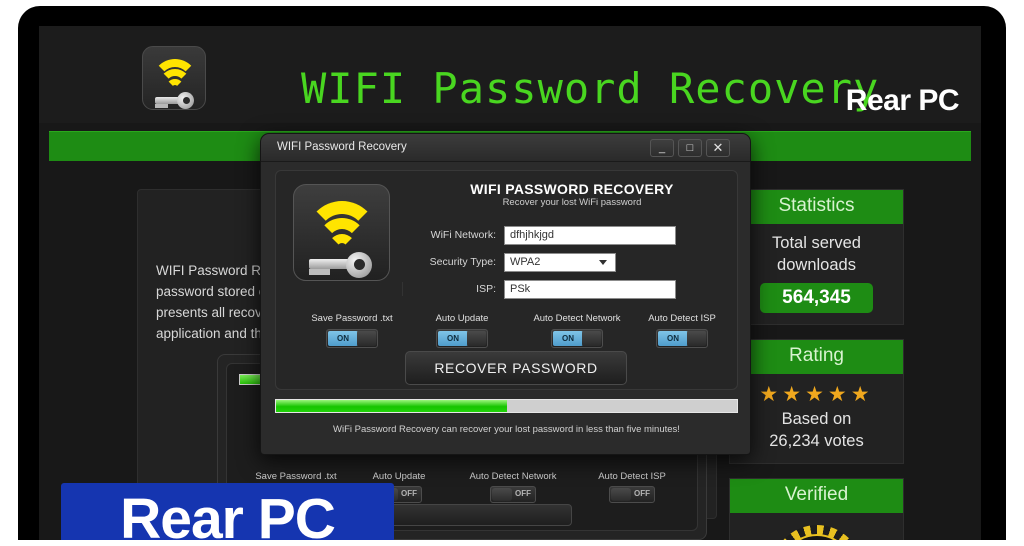  Describe the element at coordinates (632, 476) in the screenshot. I see `background-toggle-label: Auto Detect ISP` at that location.